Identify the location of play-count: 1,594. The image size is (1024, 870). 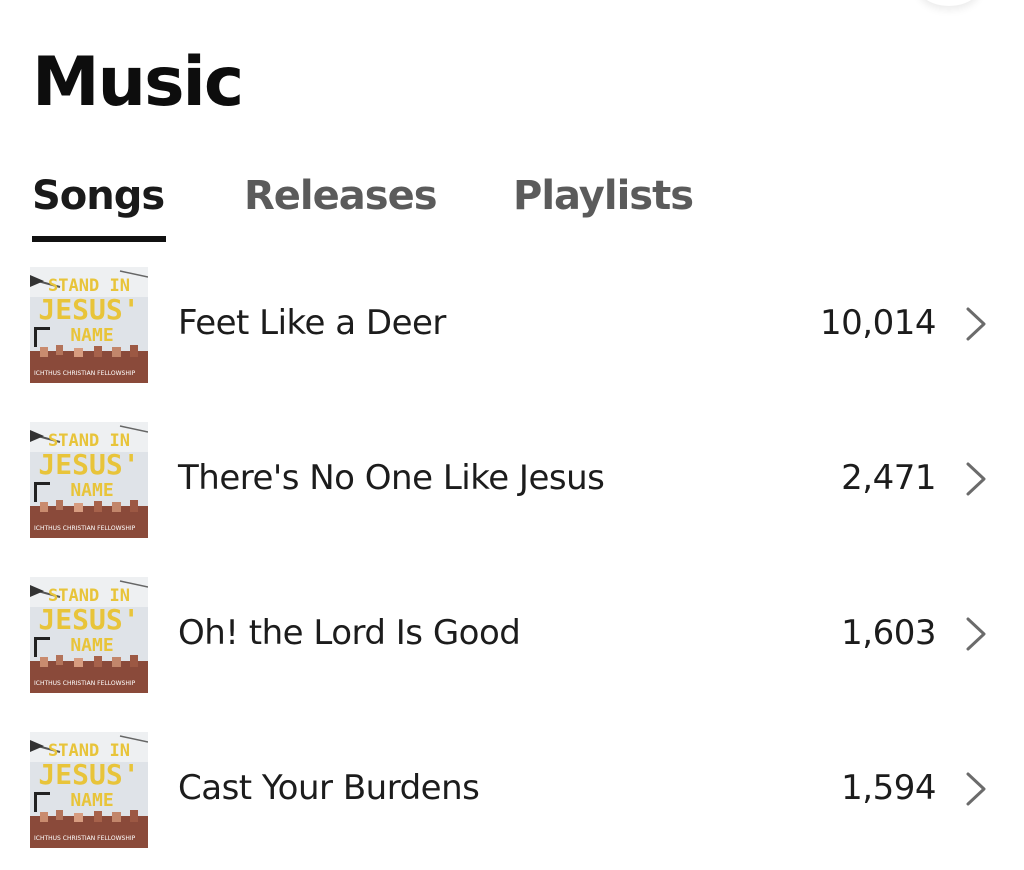
(888, 788).